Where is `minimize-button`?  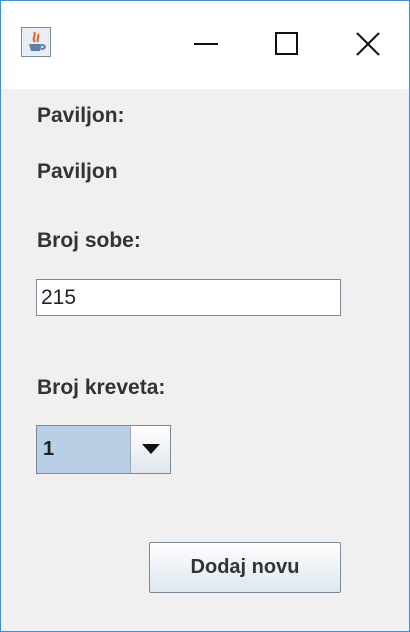
minimize-button is located at coordinates (206, 43).